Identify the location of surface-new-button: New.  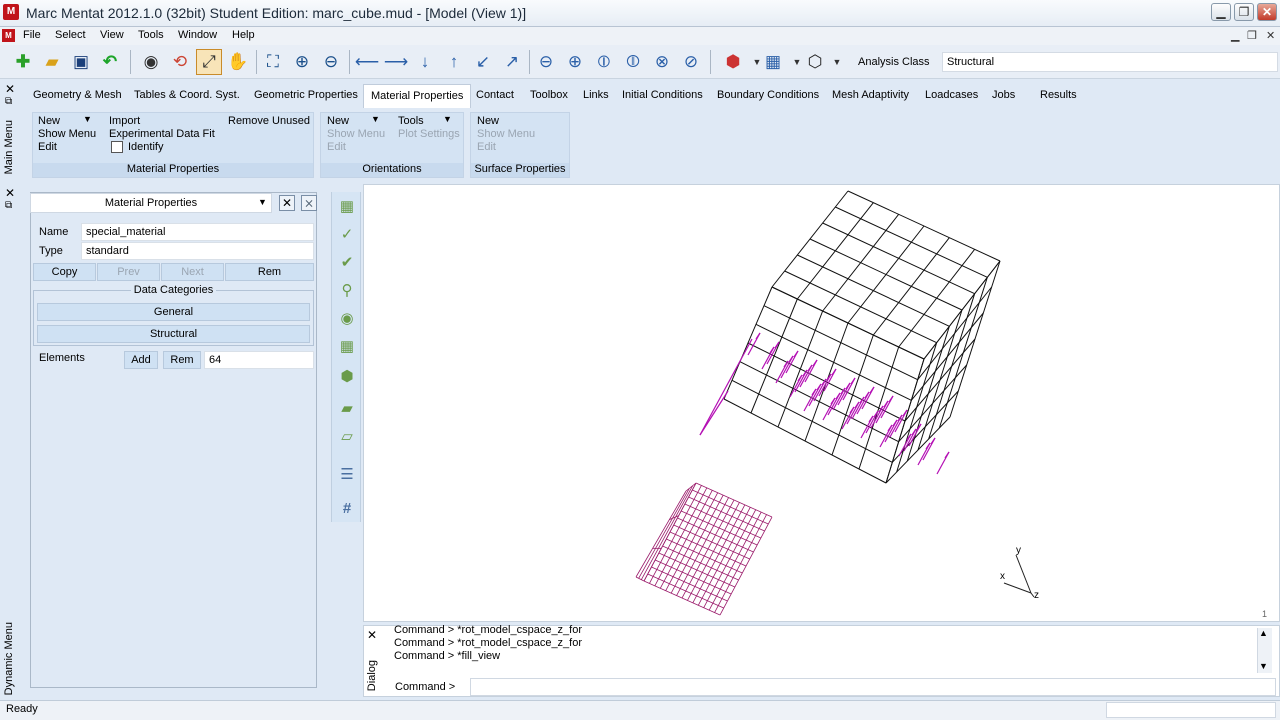
(488, 121).